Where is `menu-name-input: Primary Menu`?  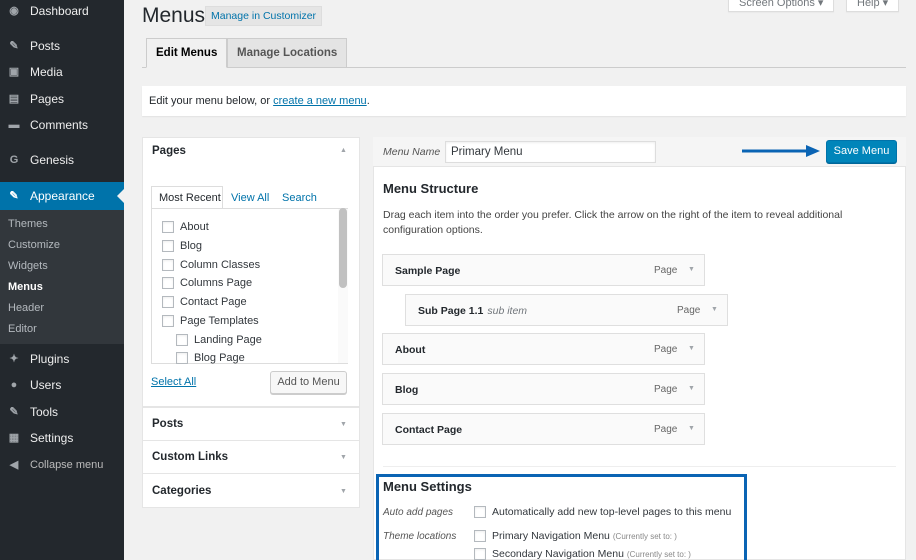
menu-name-input: Primary Menu is located at coordinates (550, 152).